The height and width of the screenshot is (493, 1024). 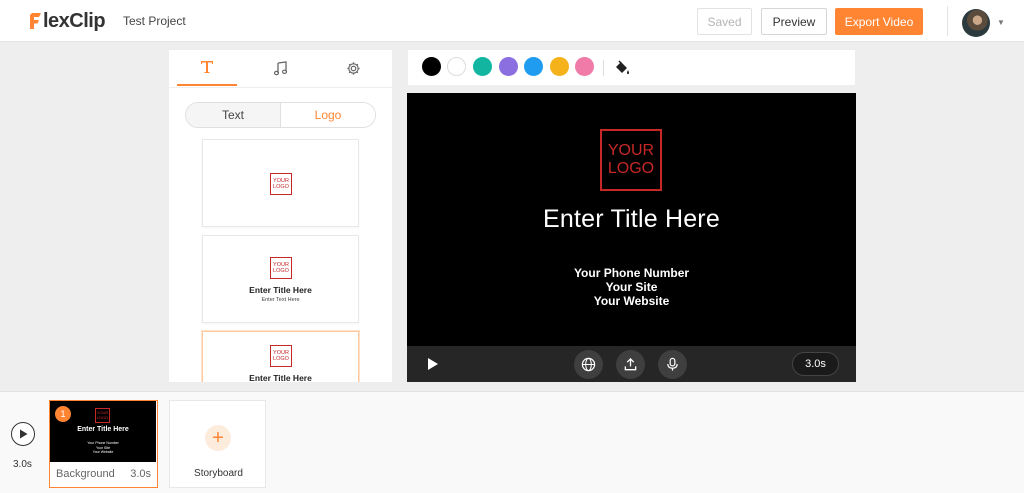 I want to click on clip-thumb-logo: YOUR LOGO, so click(x=102, y=415).